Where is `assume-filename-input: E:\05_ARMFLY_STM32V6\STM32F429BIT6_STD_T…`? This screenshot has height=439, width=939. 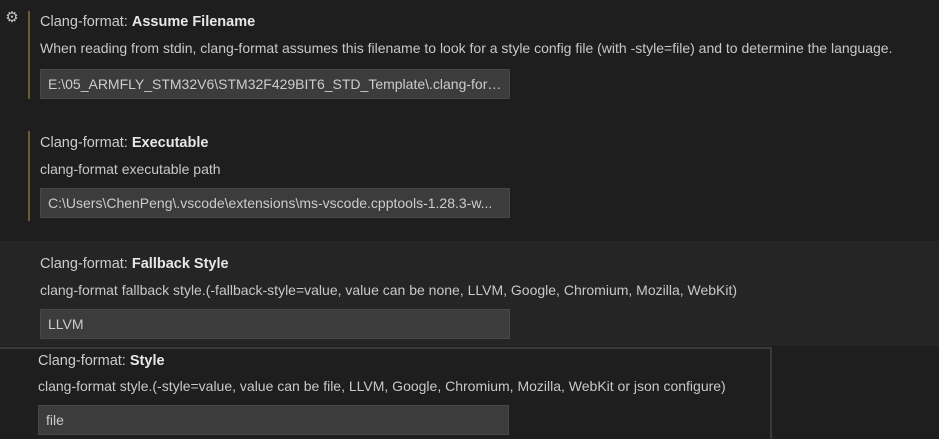
assume-filename-input: E:\05_ARMFLY_STM32V6\STM32F429BIT6_STD_T… is located at coordinates (275, 84).